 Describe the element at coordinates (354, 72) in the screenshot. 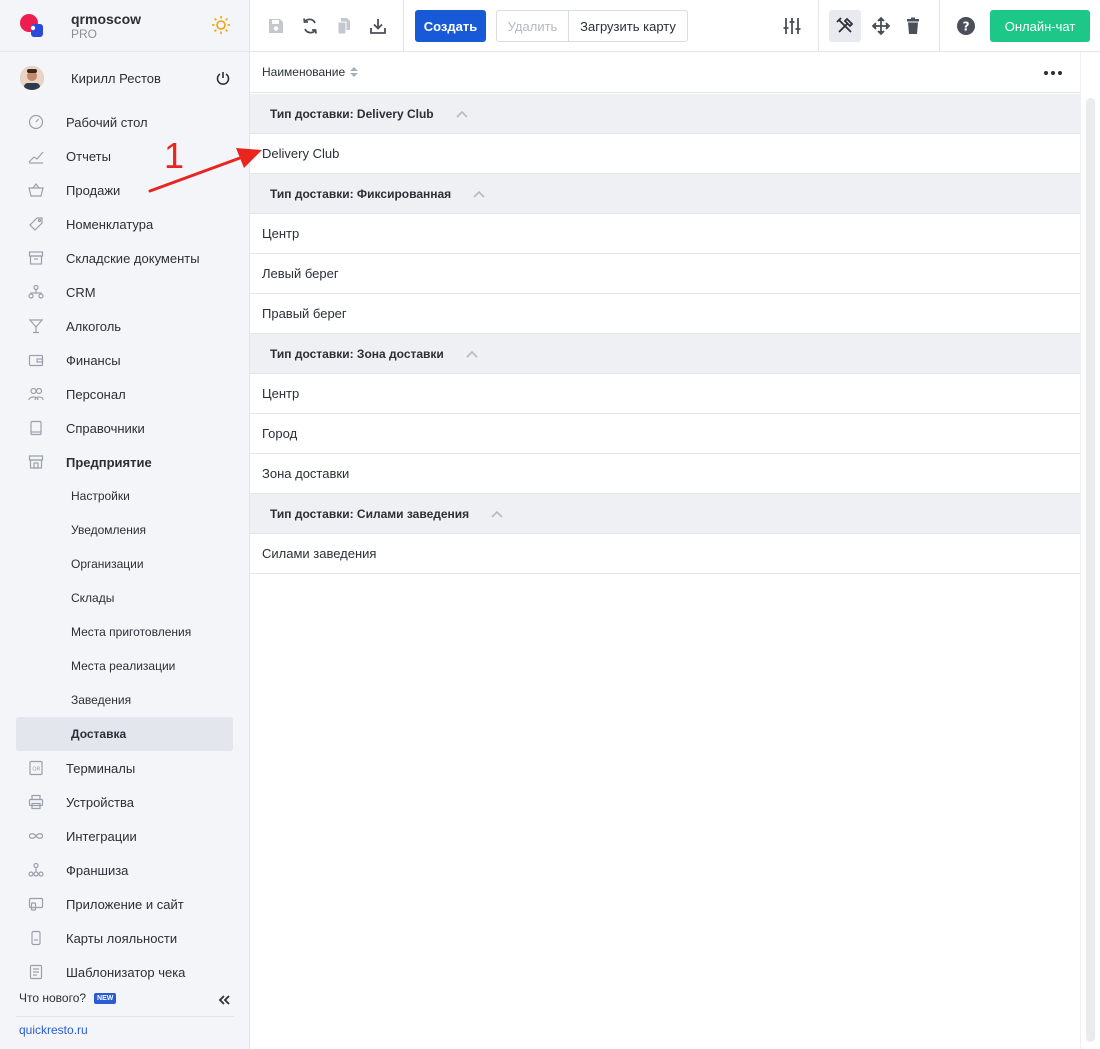

I see `sort-icon` at that location.